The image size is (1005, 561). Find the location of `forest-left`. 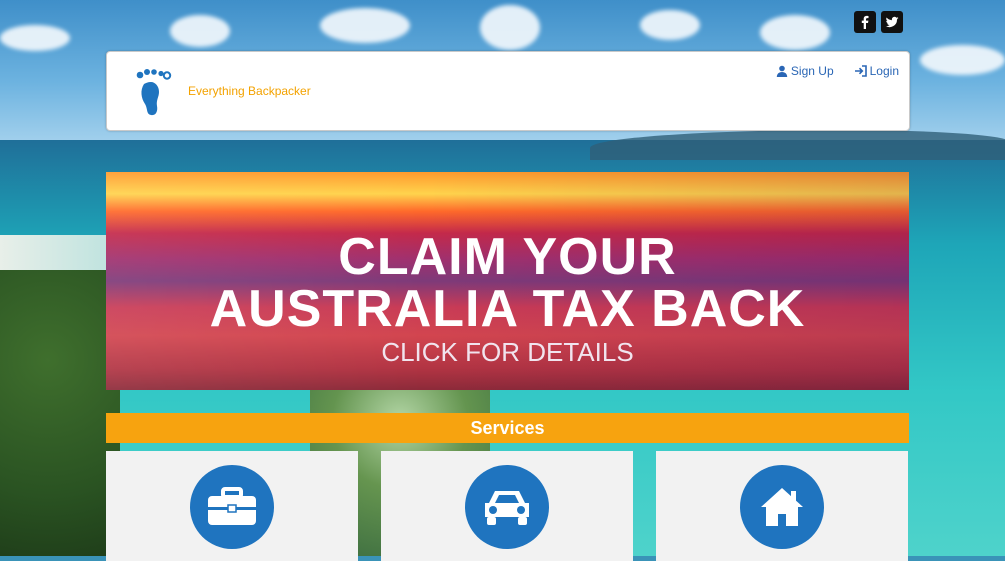

forest-left is located at coordinates (60, 413).